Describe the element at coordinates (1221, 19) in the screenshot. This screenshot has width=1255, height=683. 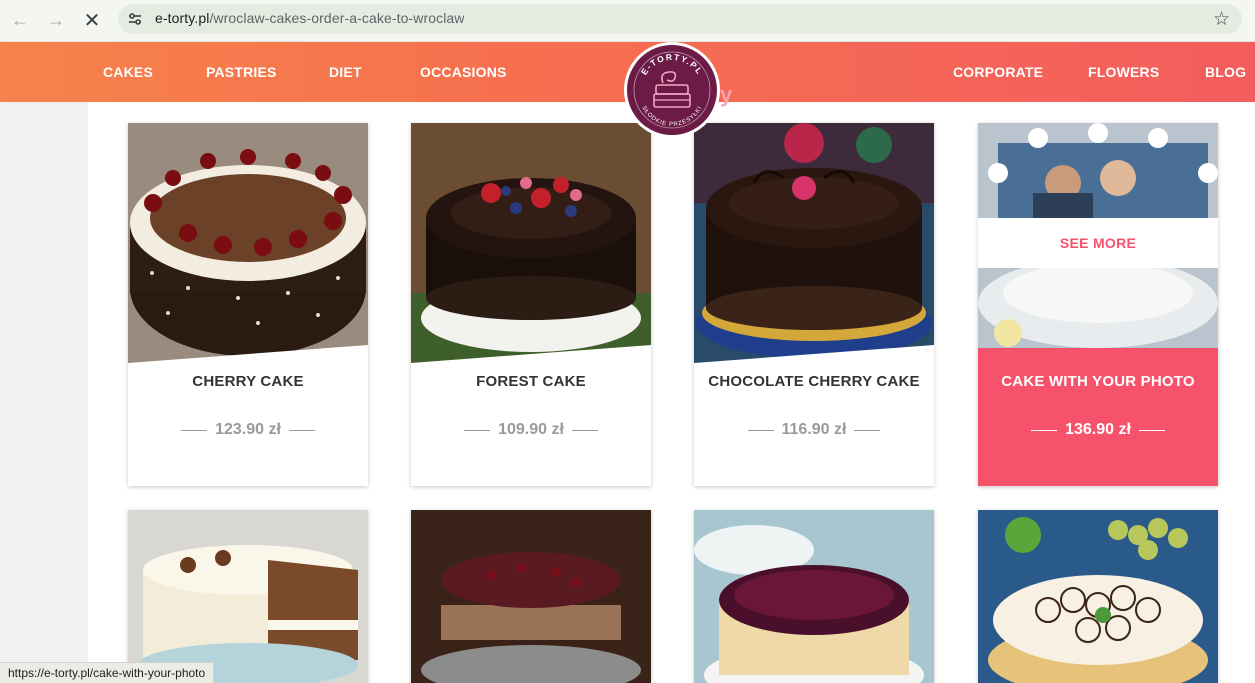
I see `bookmark-star-icon: ☆` at that location.